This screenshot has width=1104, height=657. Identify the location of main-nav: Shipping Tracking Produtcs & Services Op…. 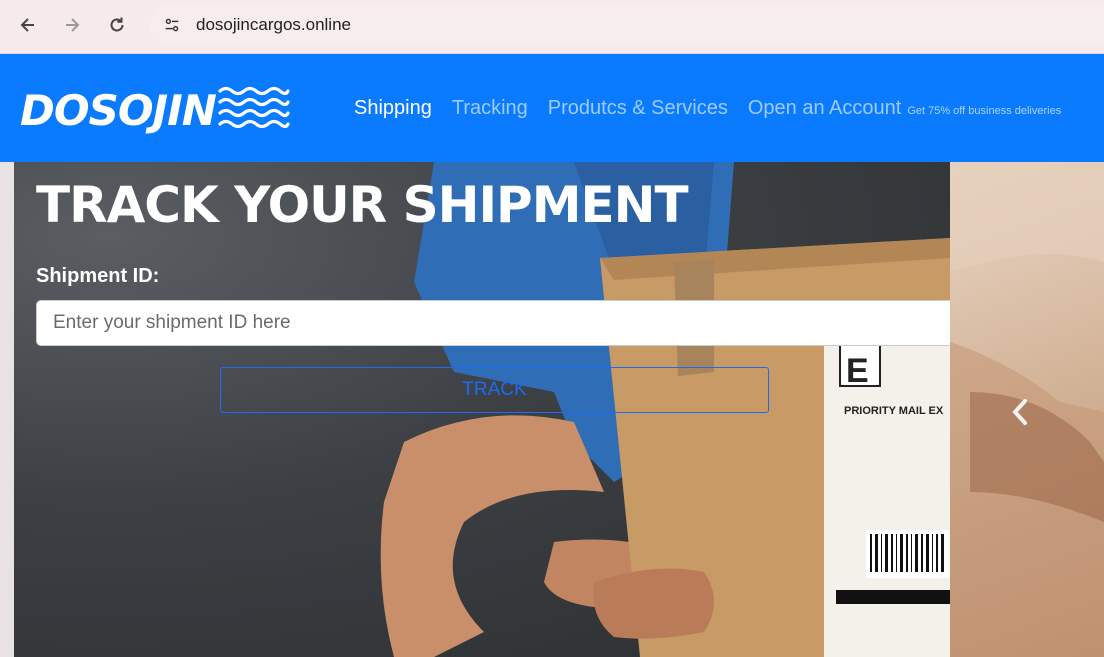
(707, 108).